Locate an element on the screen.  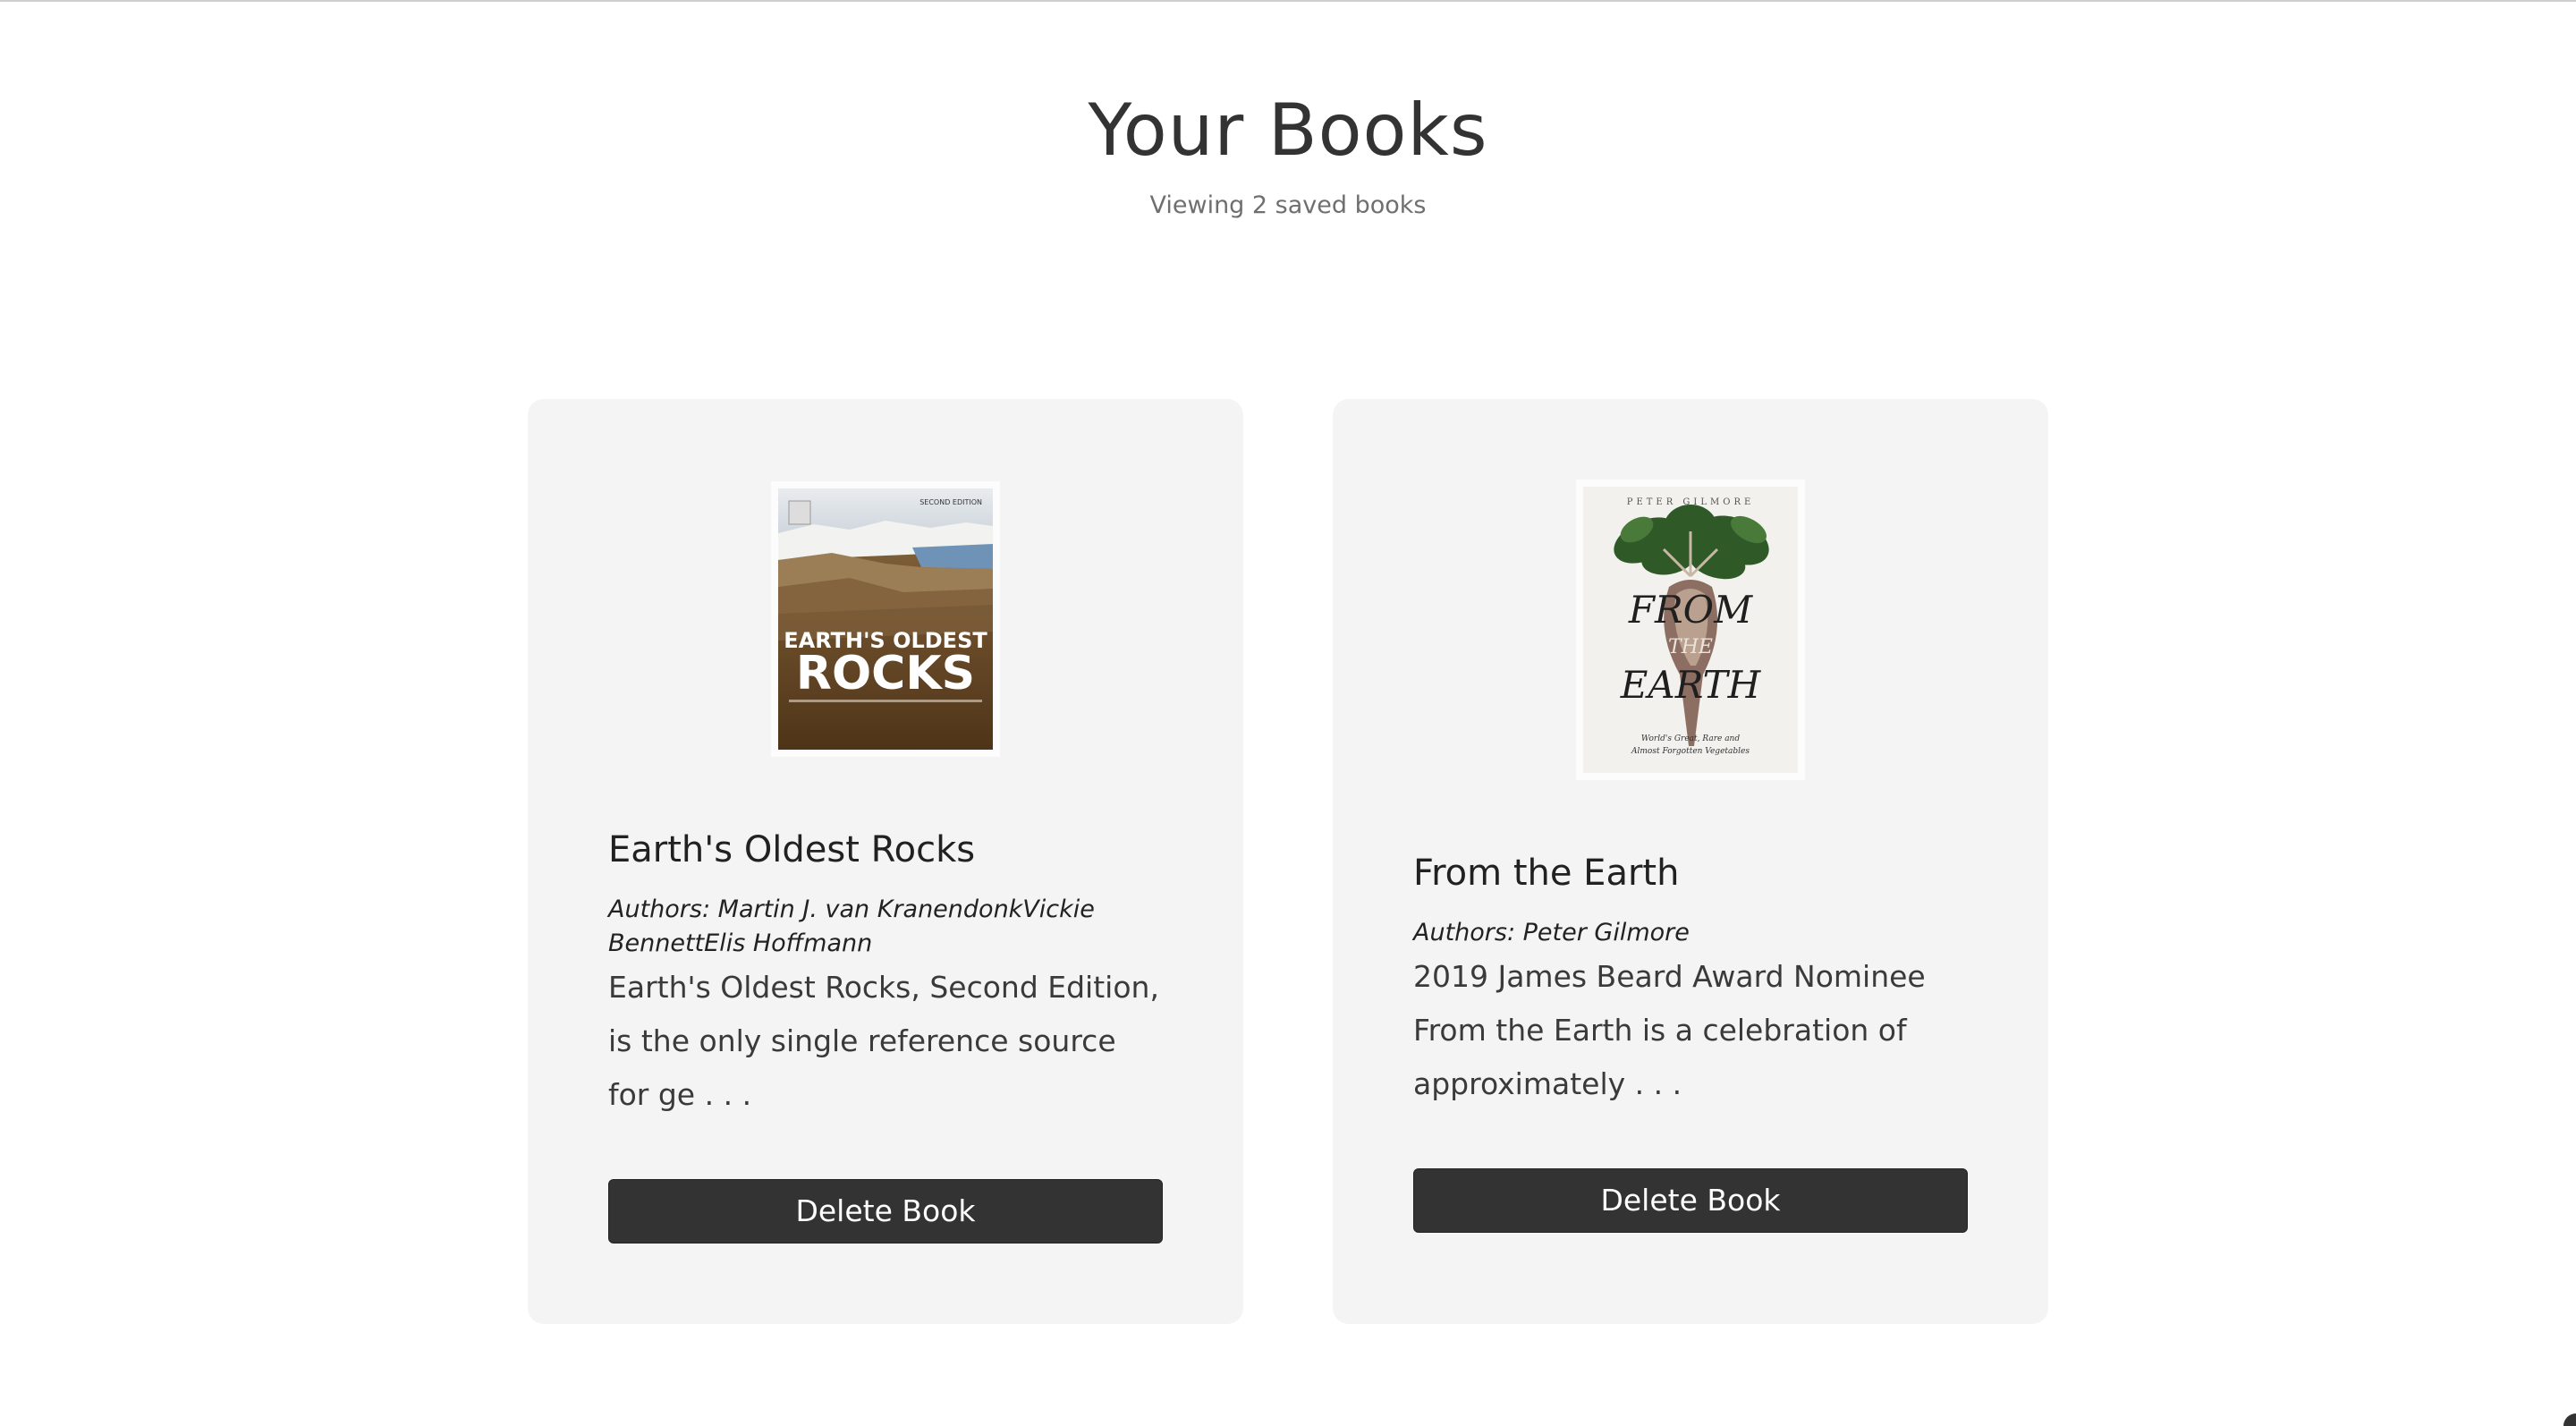
saved-books-count: Viewing 2 saved books is located at coordinates (1288, 205).